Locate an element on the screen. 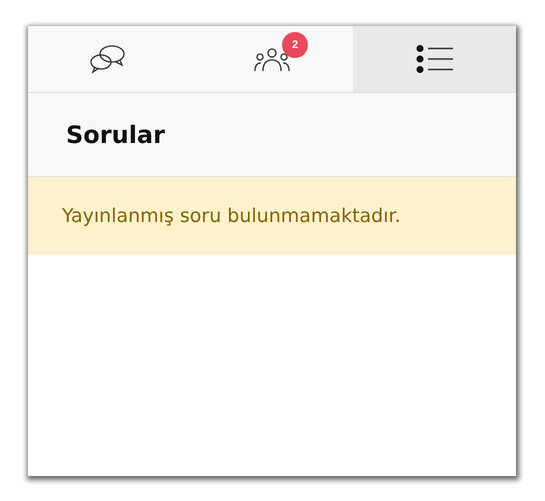 Image resolution: width=545 pixels, height=501 pixels. panel-title: Sorular is located at coordinates (115, 134).